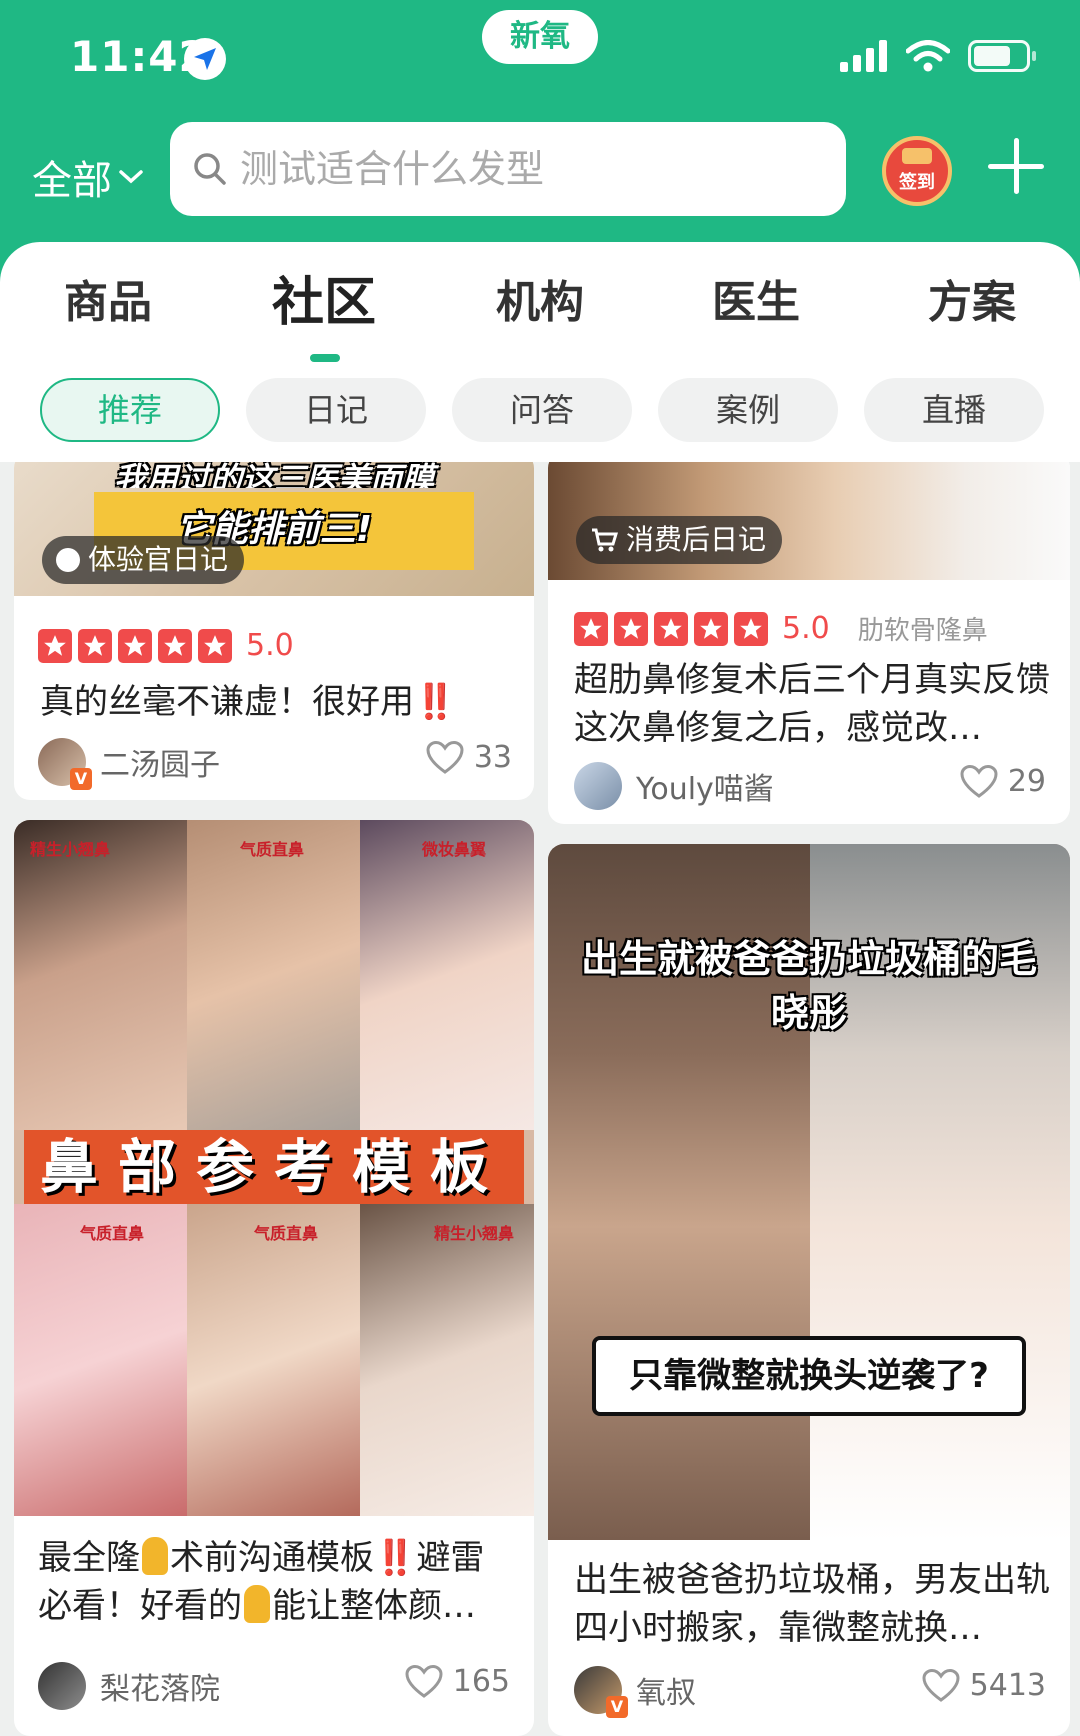 The width and height of the screenshot is (1080, 1736). Describe the element at coordinates (1016, 166) in the screenshot. I see `add-post-button` at that location.